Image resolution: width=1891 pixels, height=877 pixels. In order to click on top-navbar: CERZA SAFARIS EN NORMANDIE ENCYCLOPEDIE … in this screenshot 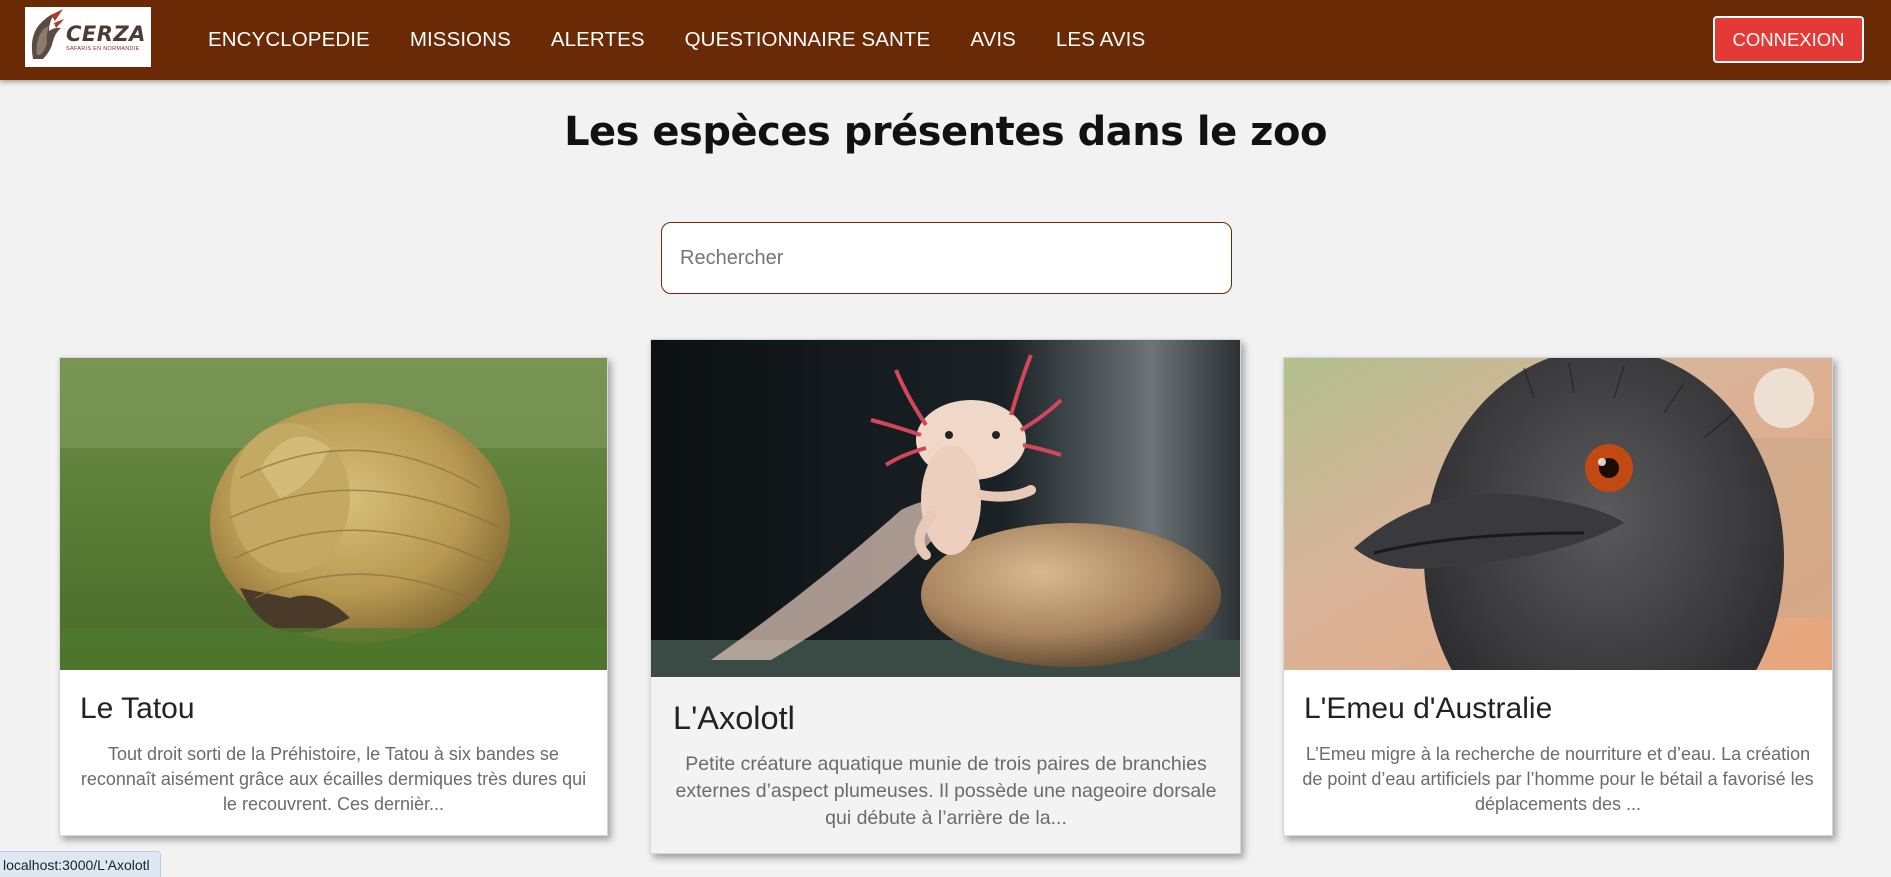, I will do `click(945, 40)`.